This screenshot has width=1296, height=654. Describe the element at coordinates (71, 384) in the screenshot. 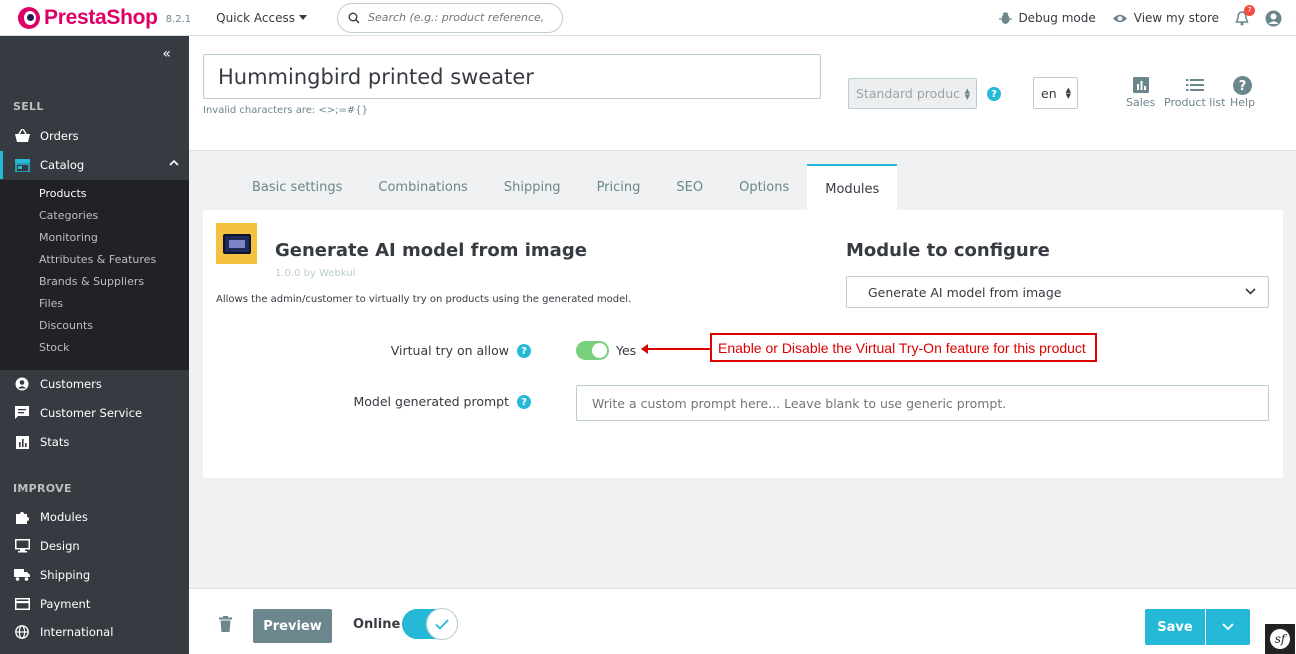

I see `sidebar-item-label: Customers` at that location.